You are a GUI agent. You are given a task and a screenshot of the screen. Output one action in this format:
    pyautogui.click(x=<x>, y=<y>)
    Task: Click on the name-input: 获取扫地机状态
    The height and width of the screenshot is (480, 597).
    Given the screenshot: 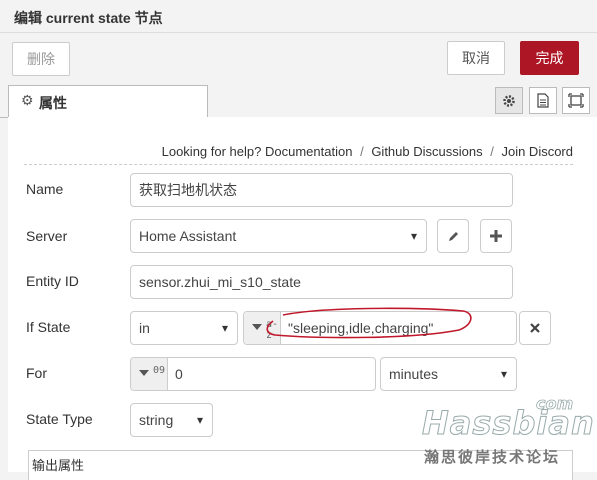 What is the action you would take?
    pyautogui.click(x=321, y=190)
    